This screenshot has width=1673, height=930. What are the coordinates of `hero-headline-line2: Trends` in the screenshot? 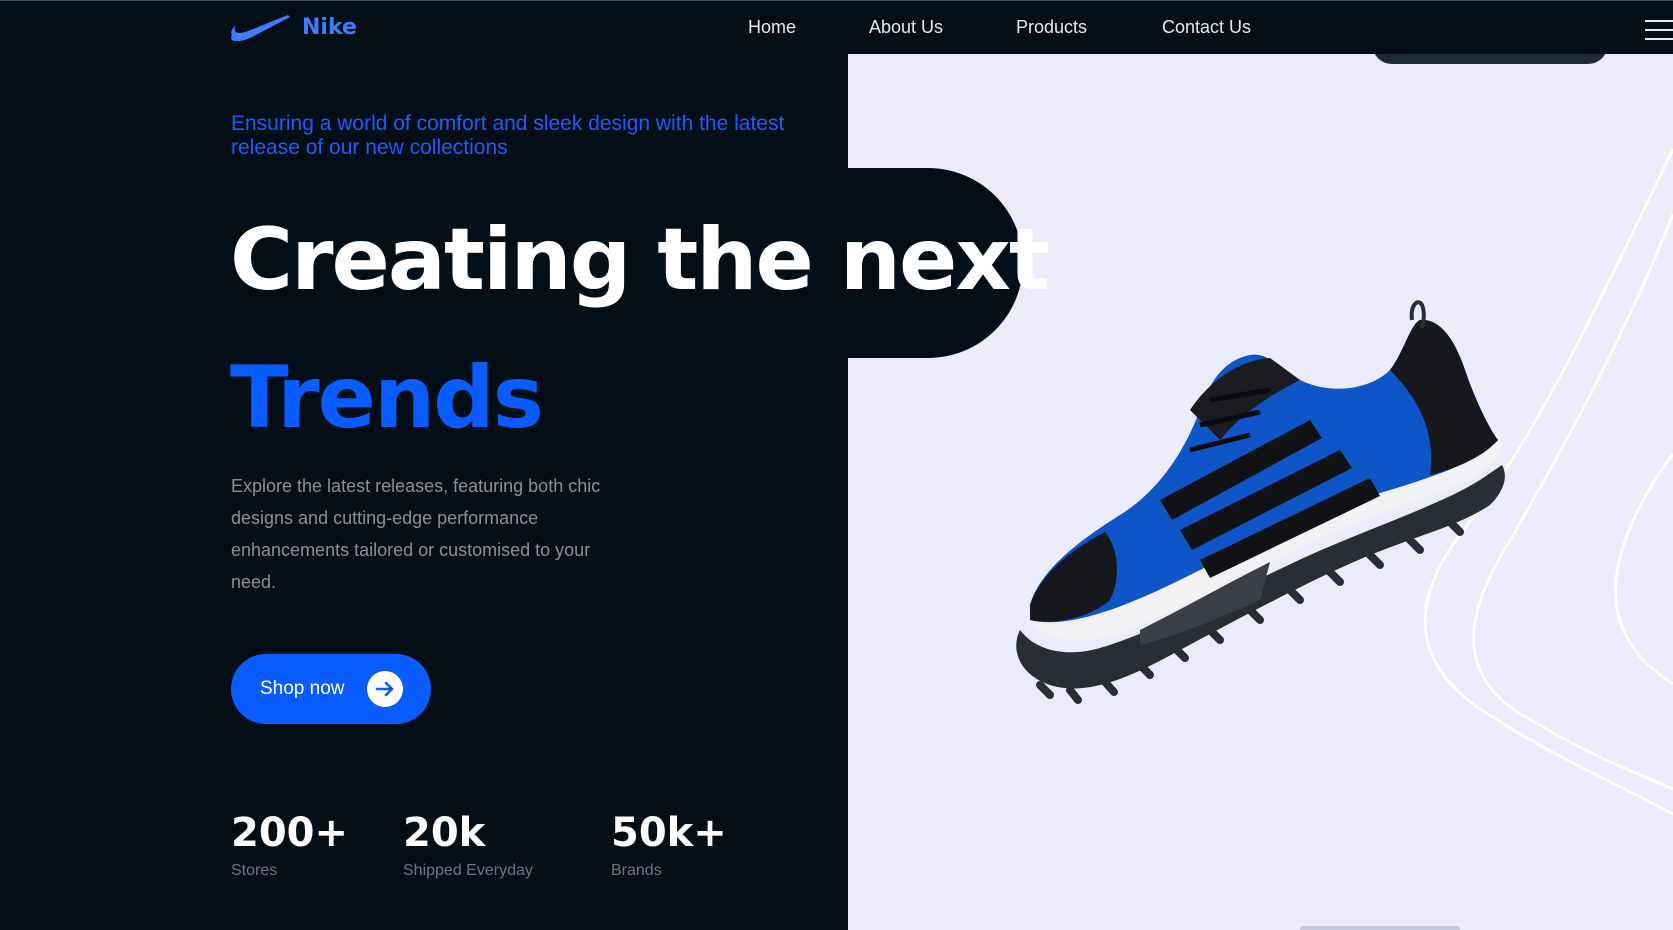 It's located at (387, 398).